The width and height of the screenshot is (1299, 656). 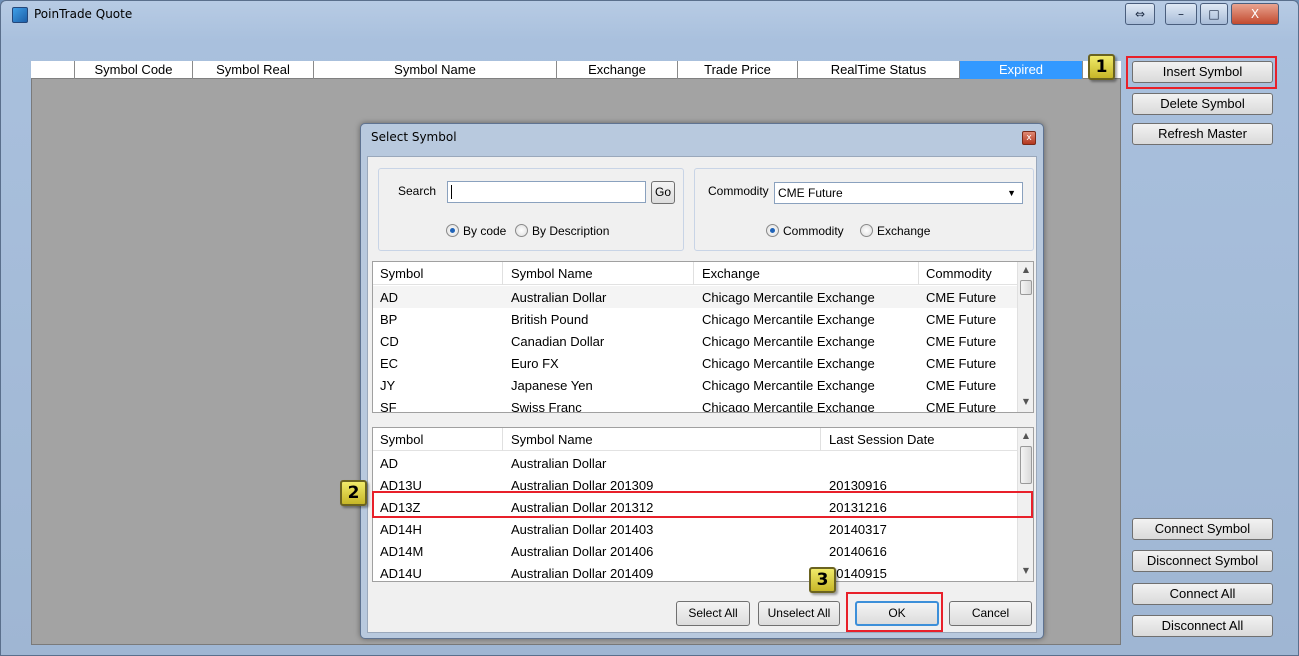 What do you see at coordinates (452, 230) in the screenshot?
I see `by-code-radio` at bounding box center [452, 230].